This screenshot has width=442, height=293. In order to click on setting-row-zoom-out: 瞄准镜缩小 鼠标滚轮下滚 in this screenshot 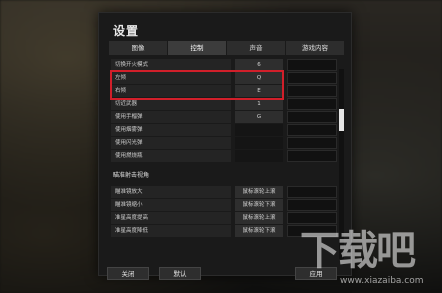, I will do `click(224, 205)`.